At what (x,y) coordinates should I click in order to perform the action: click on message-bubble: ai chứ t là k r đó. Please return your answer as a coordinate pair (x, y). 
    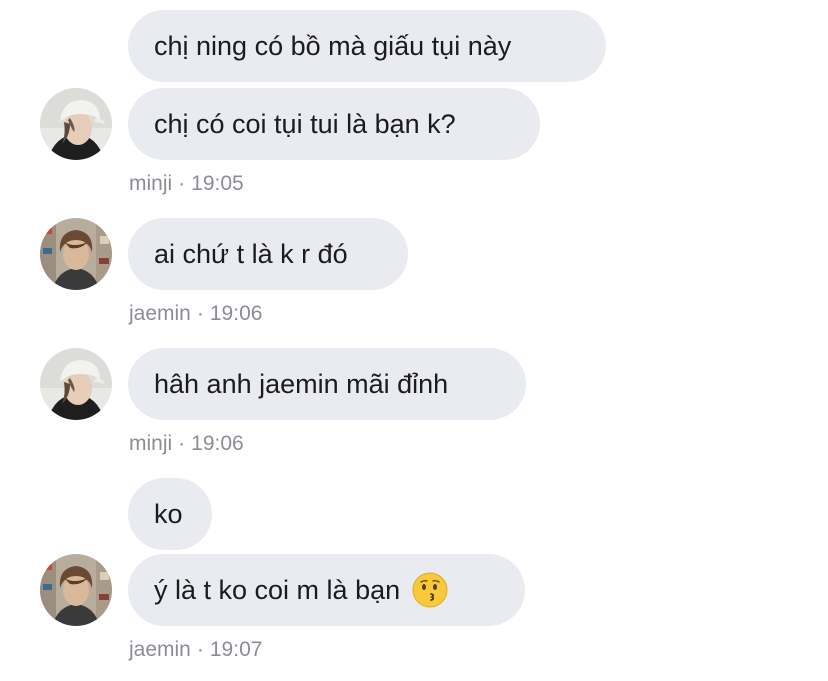
    Looking at the image, I should click on (268, 254).